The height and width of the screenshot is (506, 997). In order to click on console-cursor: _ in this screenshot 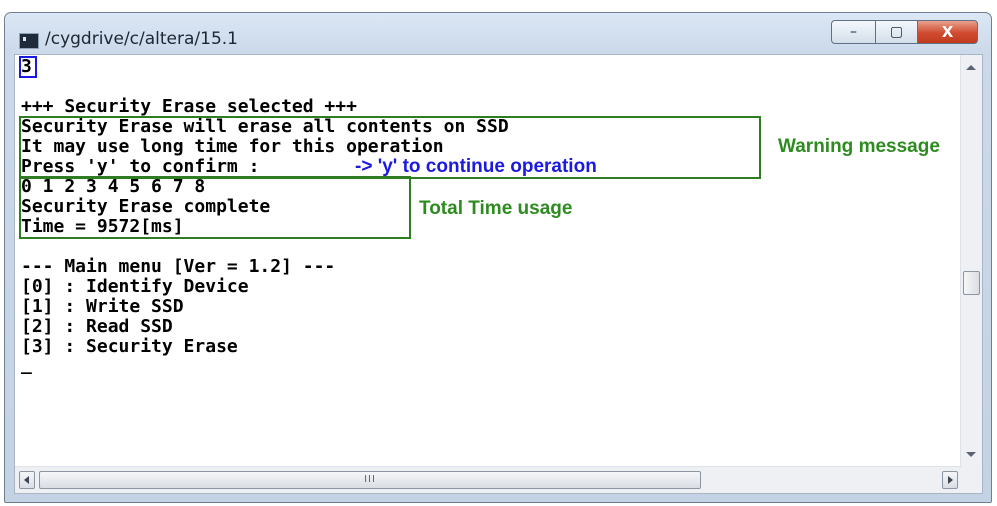, I will do `click(26, 364)`.